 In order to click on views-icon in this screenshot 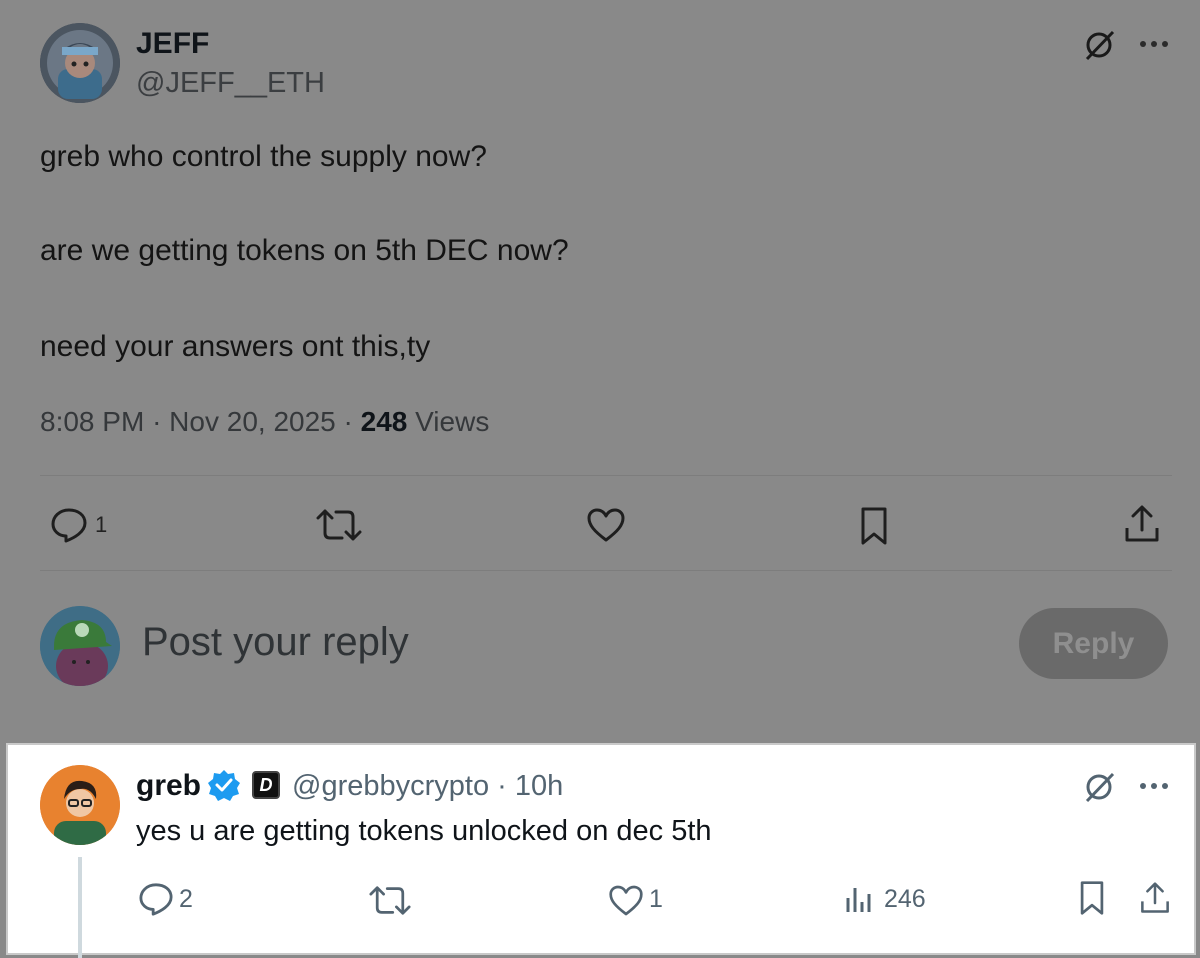, I will do `click(859, 899)`.